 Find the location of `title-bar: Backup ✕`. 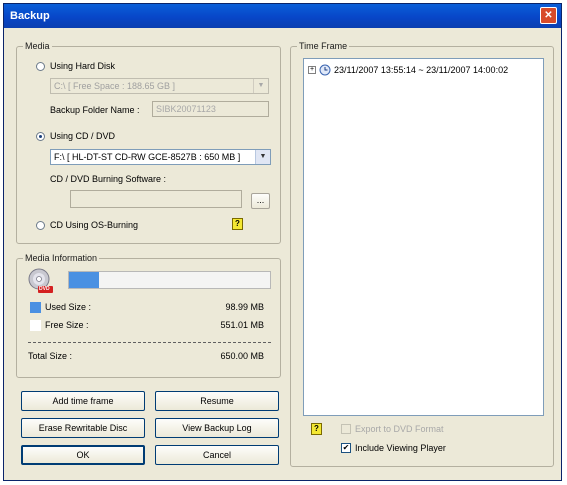

title-bar: Backup ✕ is located at coordinates (282, 16).